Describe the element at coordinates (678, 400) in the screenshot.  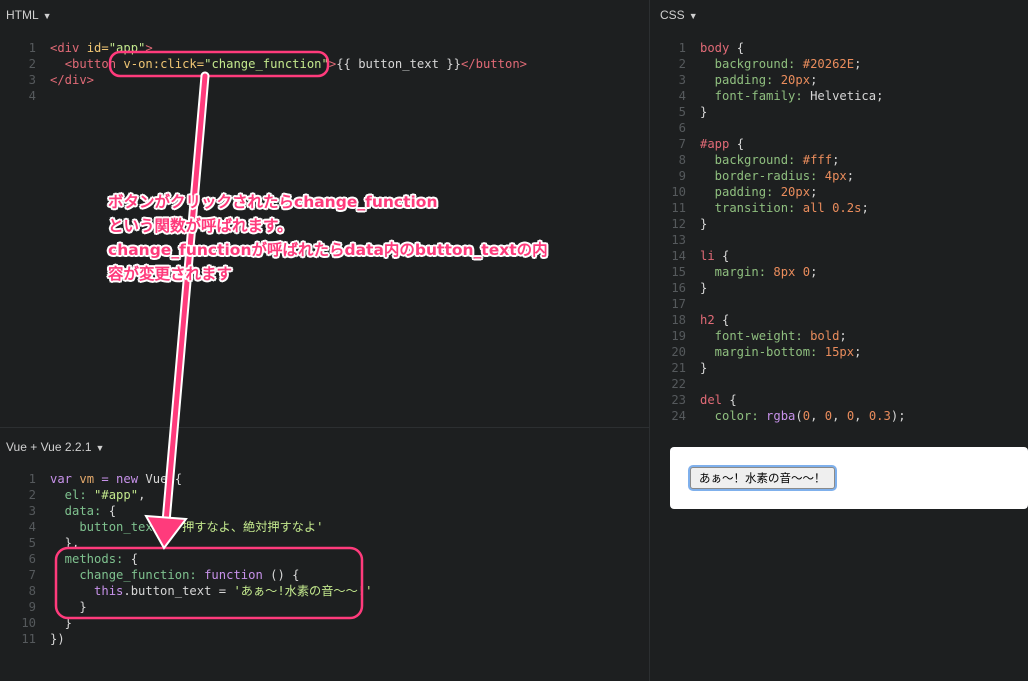
I see `line-number: 23` at that location.